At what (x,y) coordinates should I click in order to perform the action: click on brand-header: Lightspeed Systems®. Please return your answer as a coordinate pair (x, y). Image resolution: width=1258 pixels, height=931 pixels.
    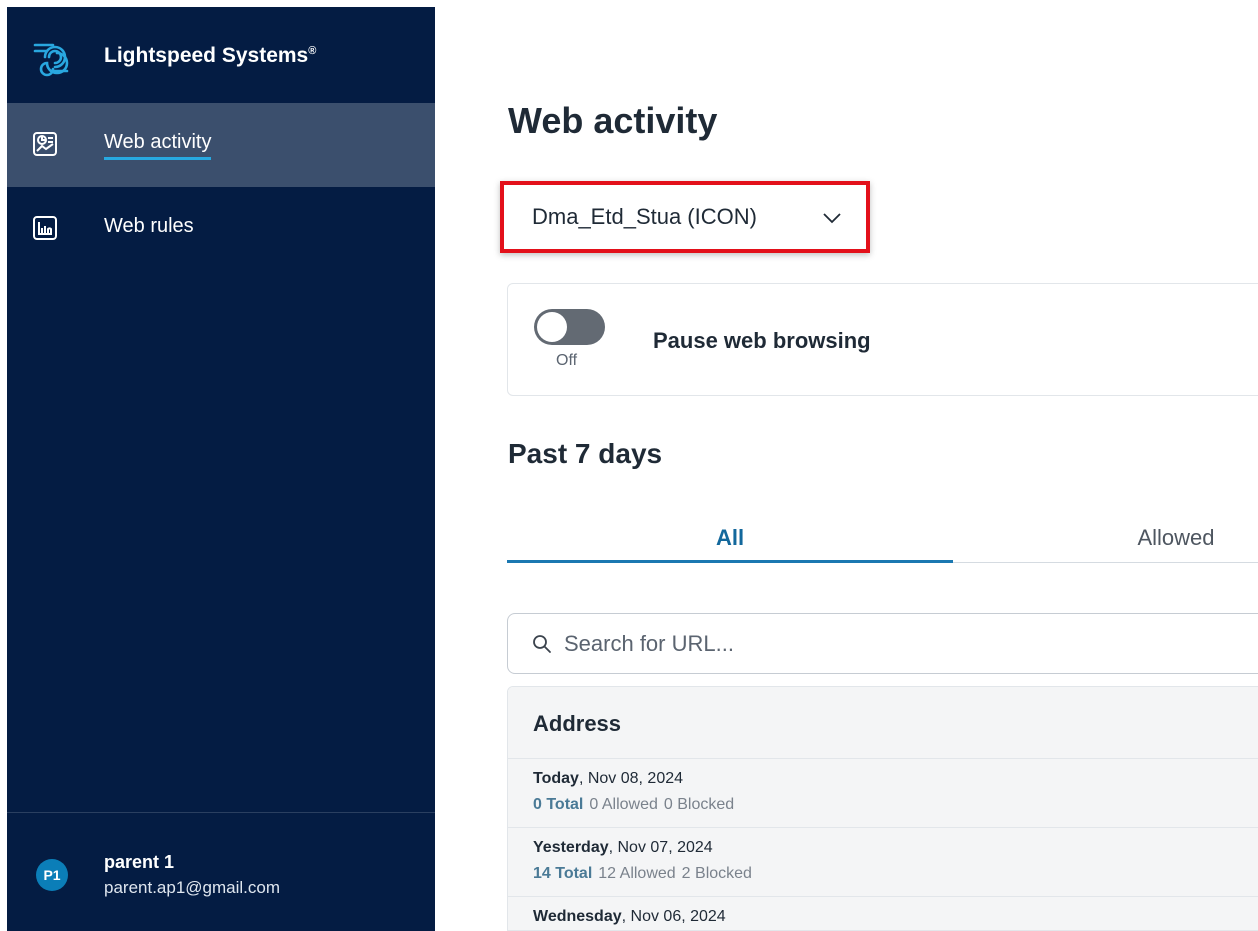
    Looking at the image, I should click on (221, 55).